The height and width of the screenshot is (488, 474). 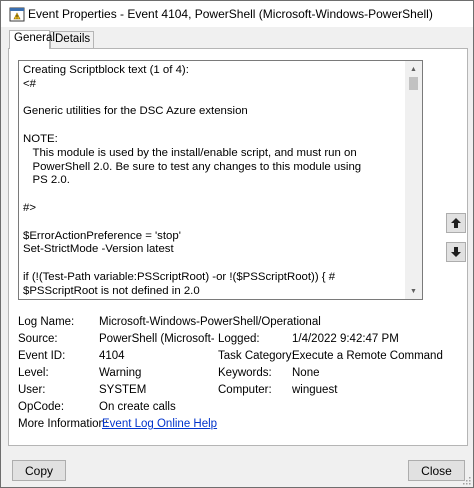 What do you see at coordinates (413, 180) in the screenshot?
I see `description-scrollbar: ▲ ▼` at bounding box center [413, 180].